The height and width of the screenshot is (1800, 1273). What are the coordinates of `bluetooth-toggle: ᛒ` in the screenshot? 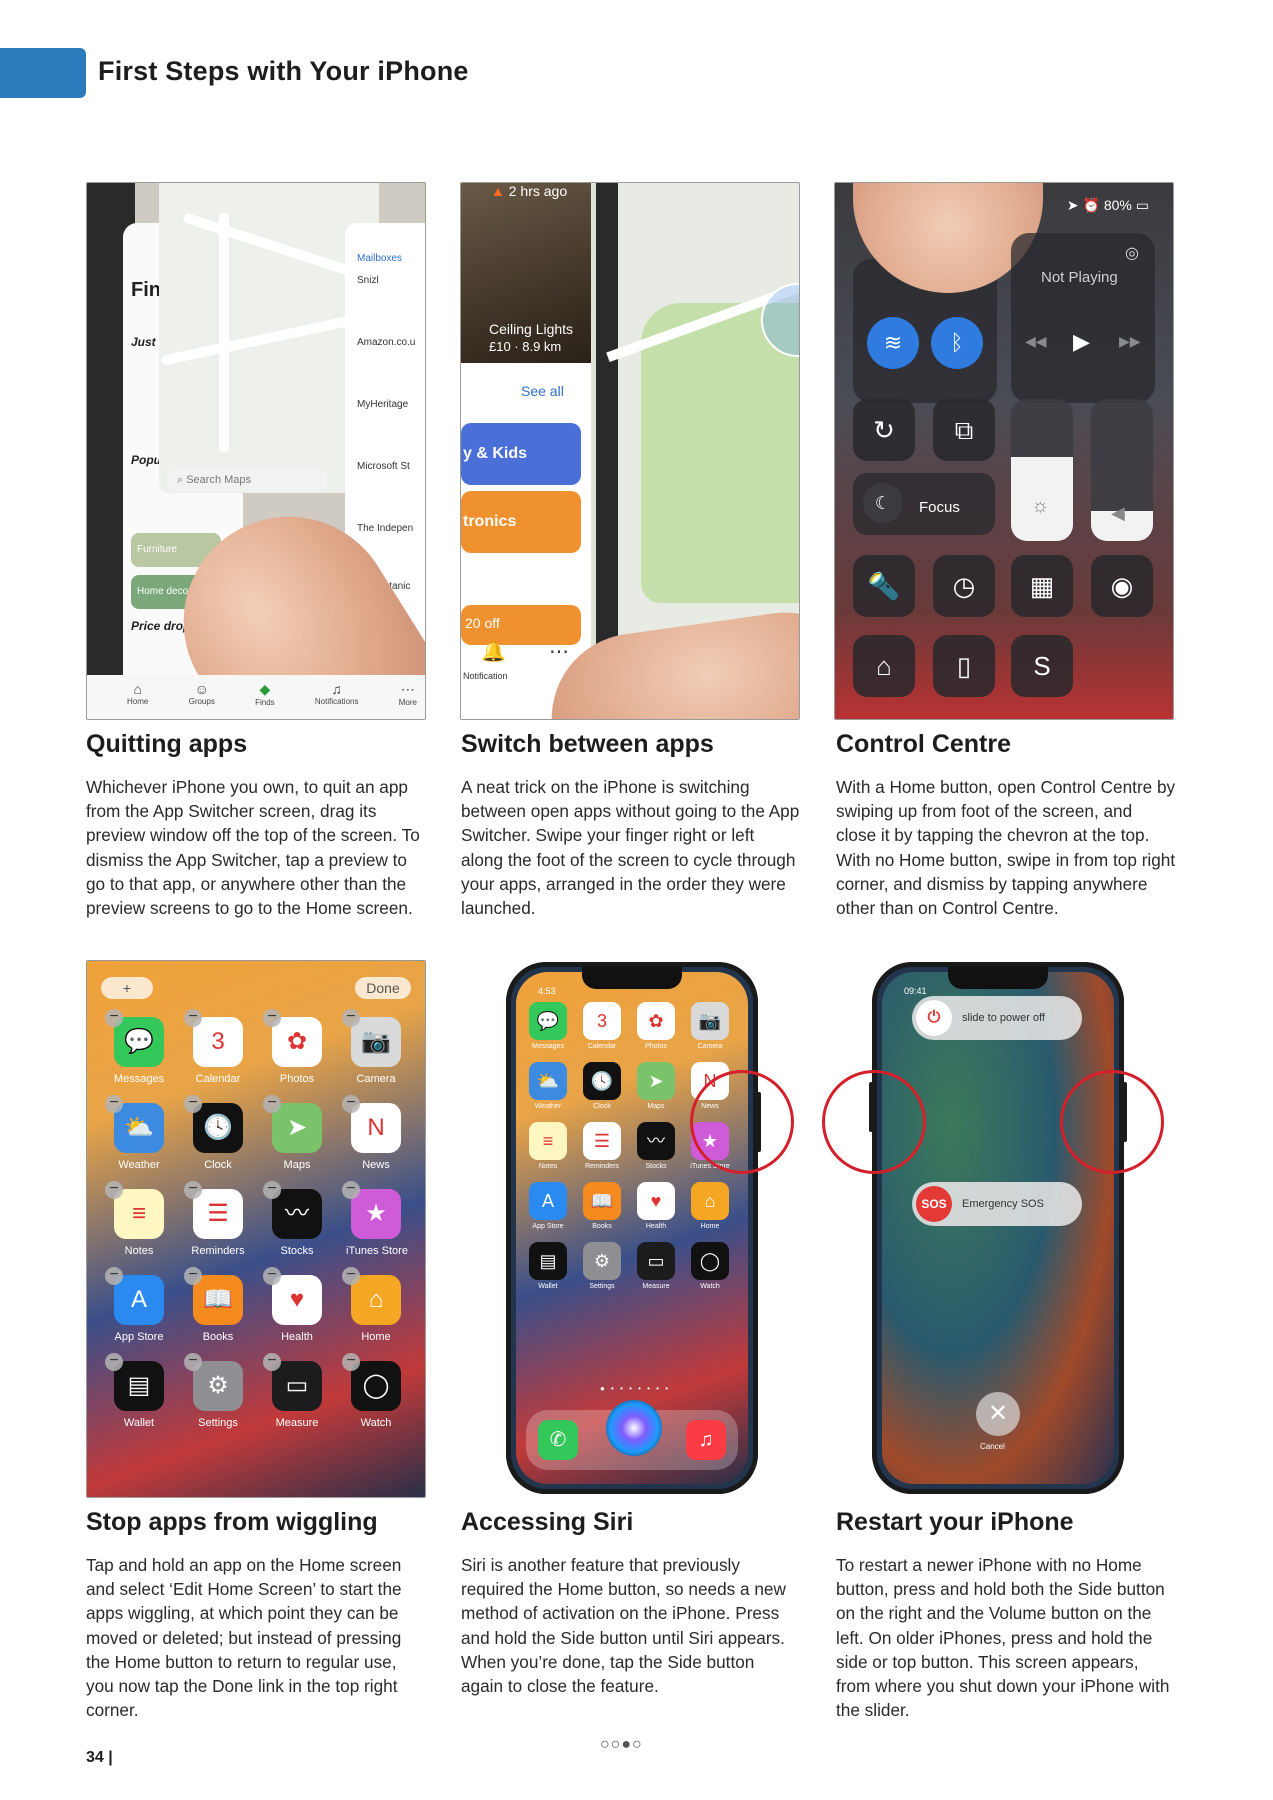 It's located at (957, 343).